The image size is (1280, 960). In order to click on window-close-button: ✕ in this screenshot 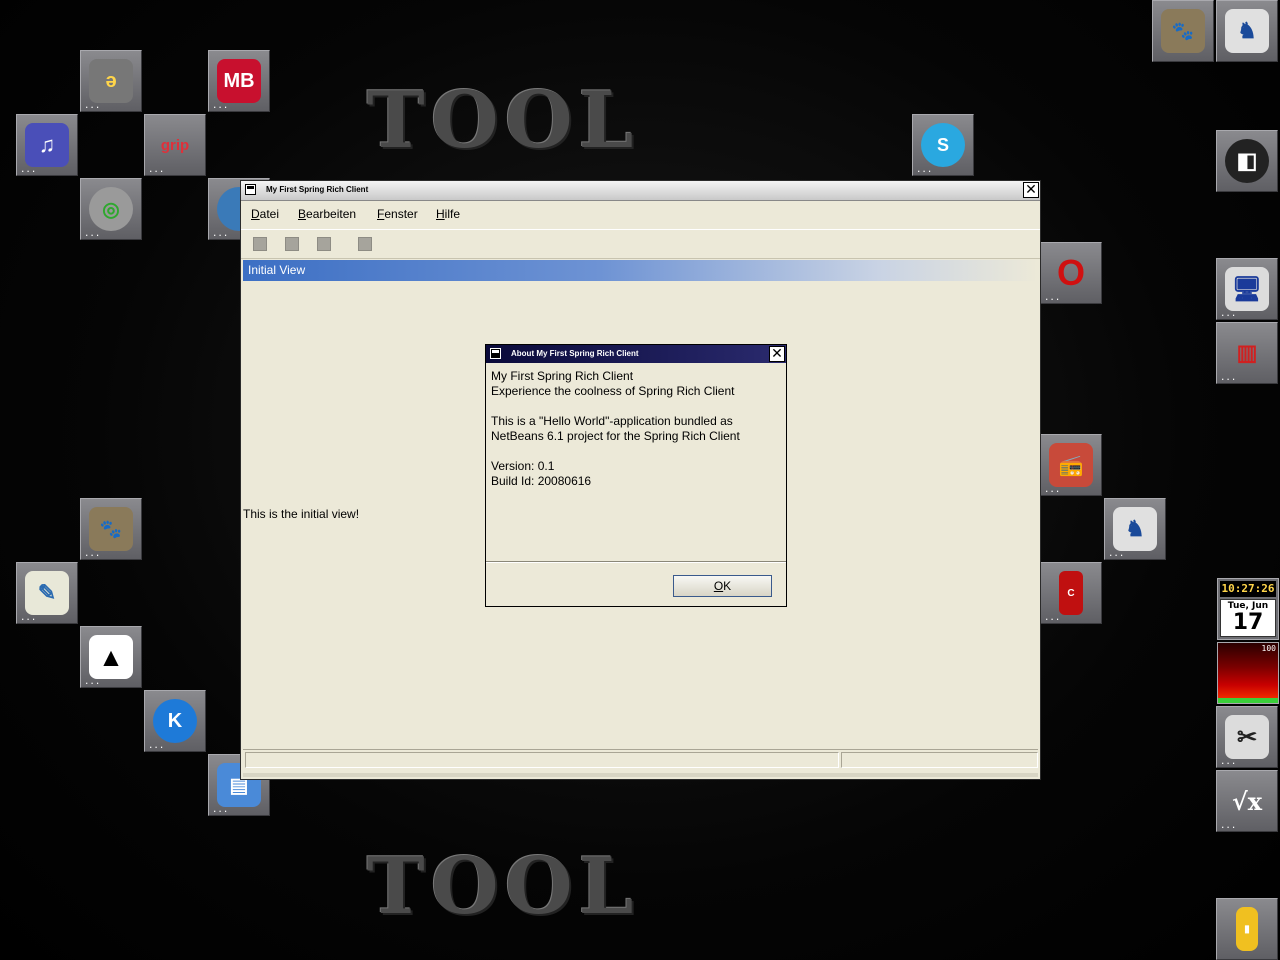, I will do `click(1031, 190)`.